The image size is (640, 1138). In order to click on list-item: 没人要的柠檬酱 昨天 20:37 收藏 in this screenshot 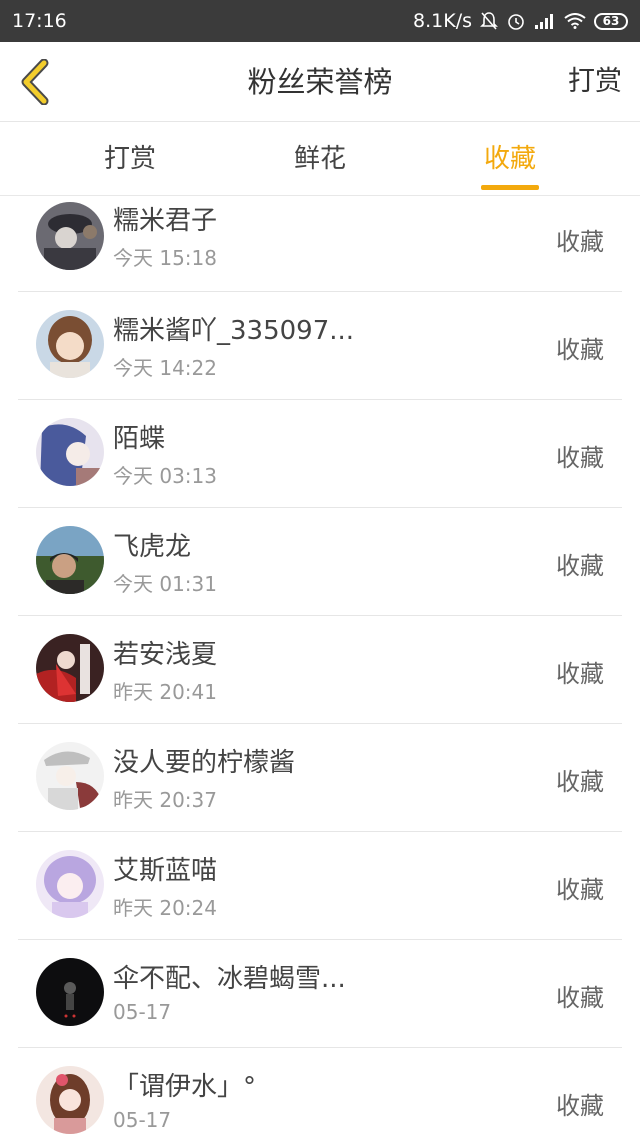, I will do `click(320, 778)`.